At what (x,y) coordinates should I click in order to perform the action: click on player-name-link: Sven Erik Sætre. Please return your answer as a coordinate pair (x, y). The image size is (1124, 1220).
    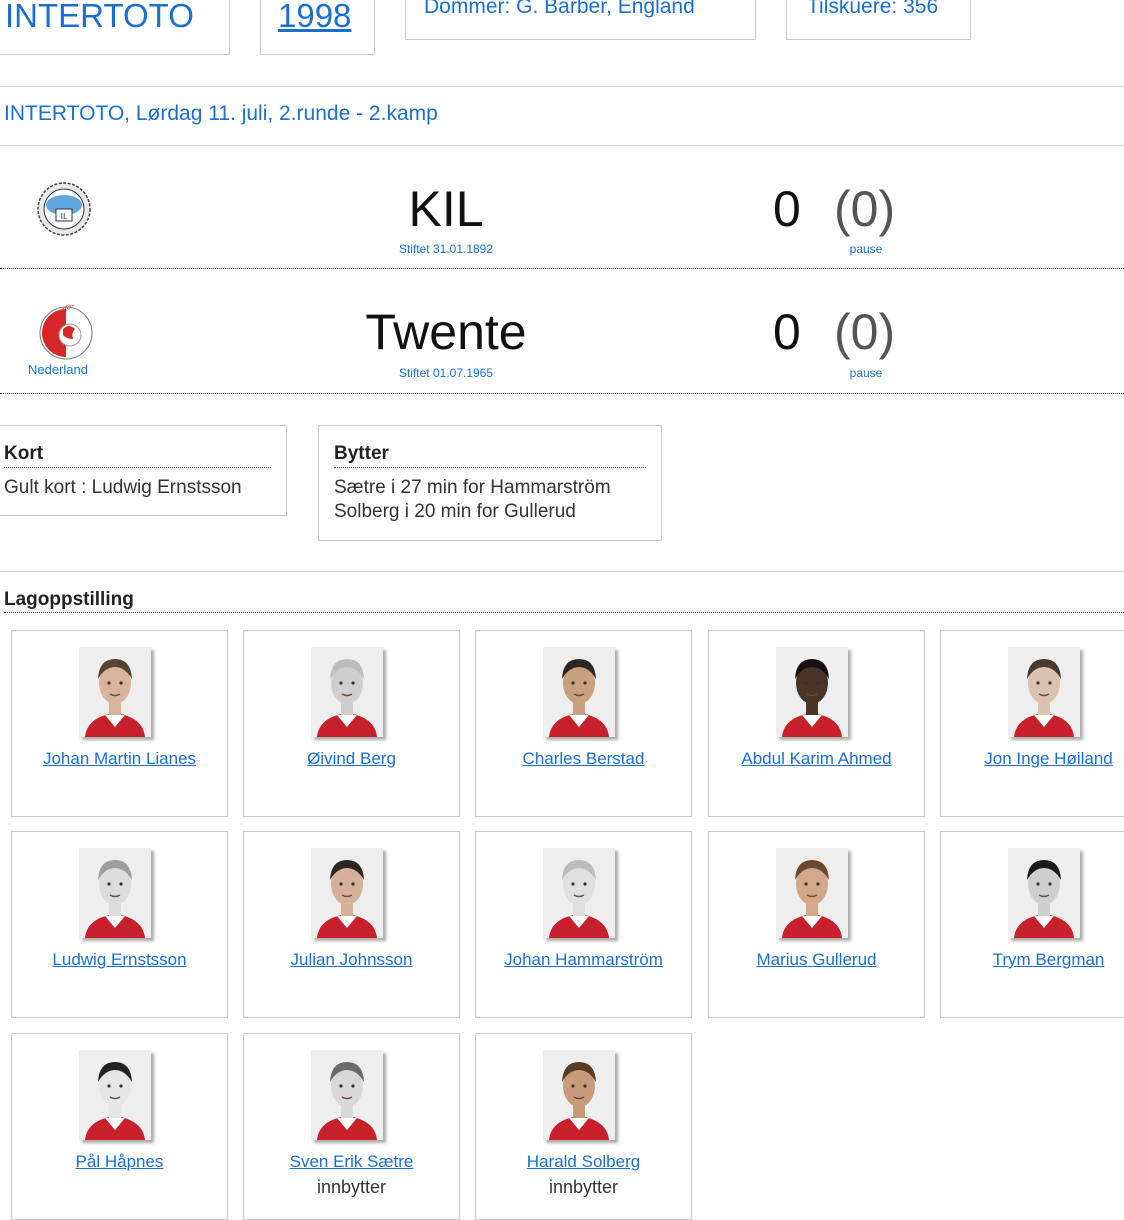
    Looking at the image, I should click on (351, 1162).